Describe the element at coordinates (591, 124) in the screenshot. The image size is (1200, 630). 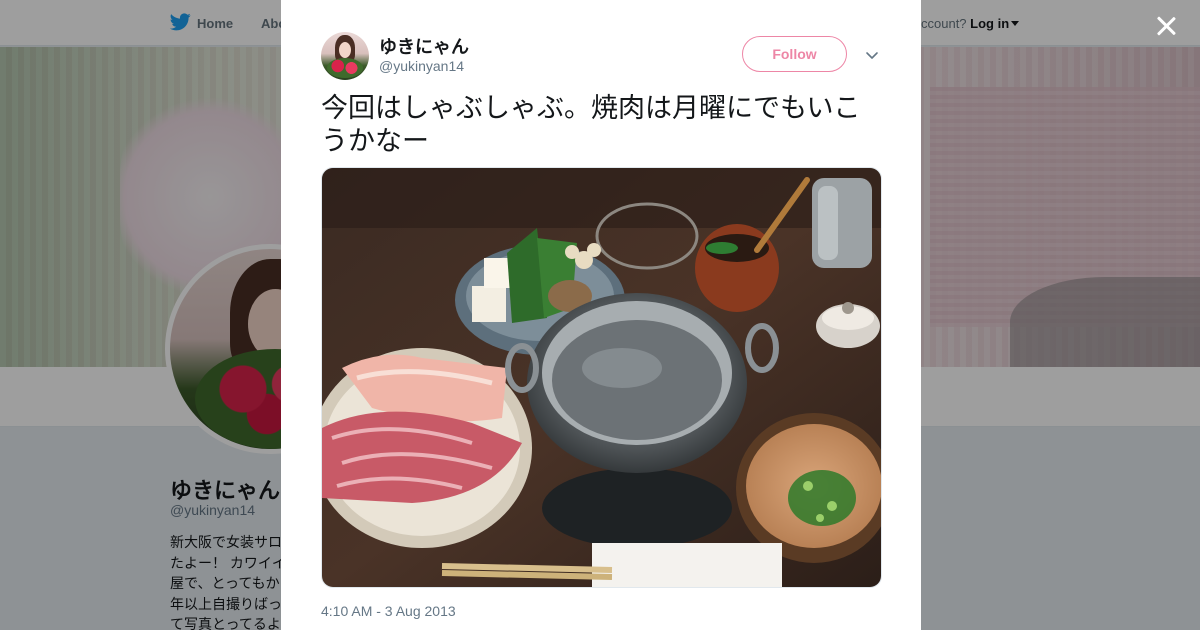
I see `tweet-text: 今回はしゃぶしゃぶ。焼肉は月曜にでもいこうかなー` at that location.